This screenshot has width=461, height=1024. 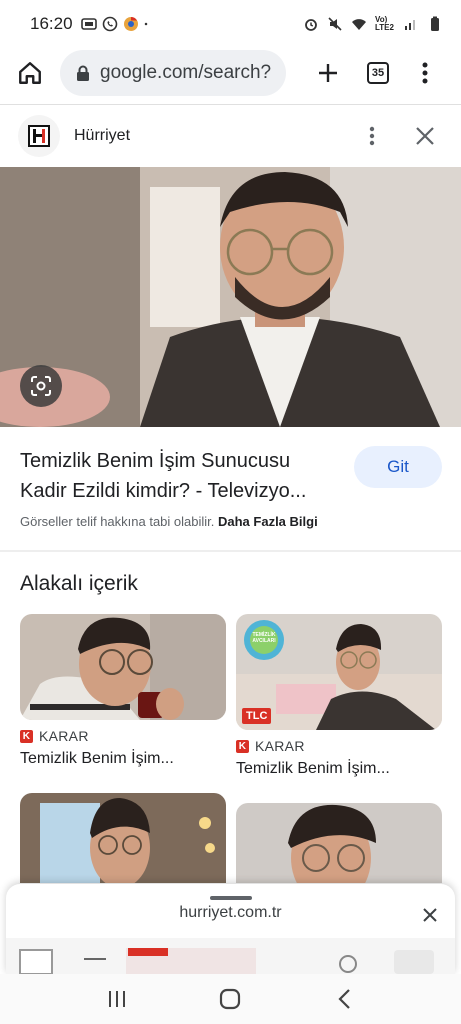 What do you see at coordinates (83, 73) in the screenshot?
I see `lock-icon` at bounding box center [83, 73].